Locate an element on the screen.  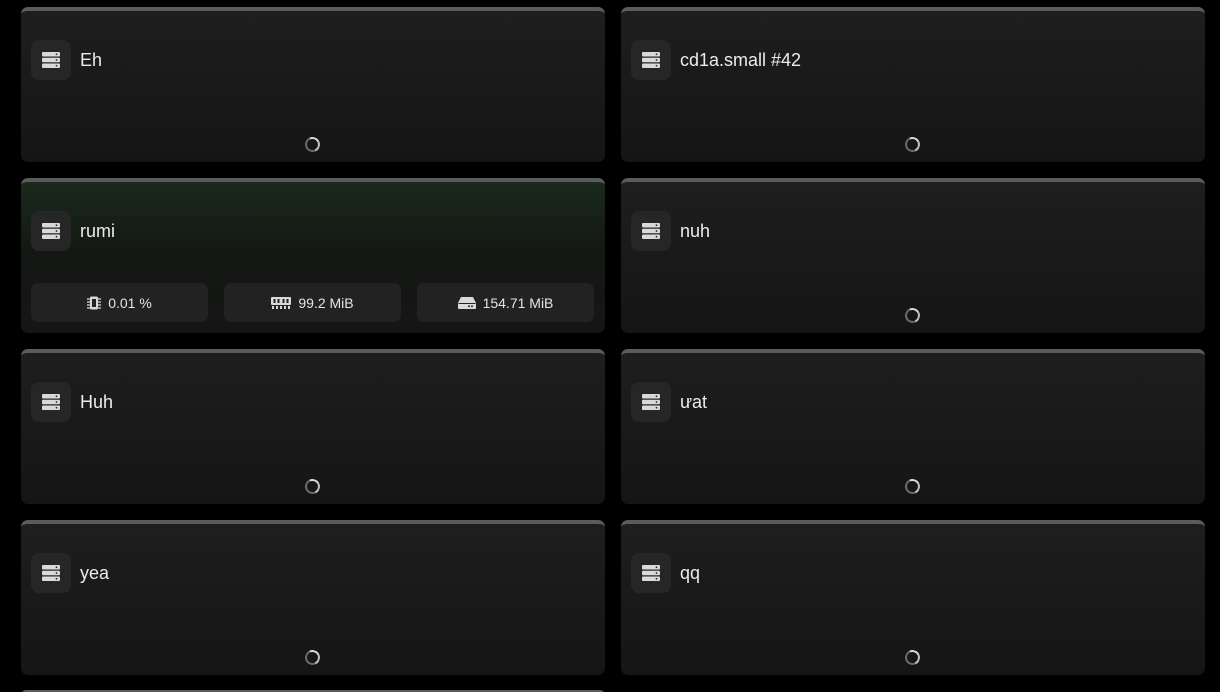
memory-stat: 99.2 MiB is located at coordinates (312, 302).